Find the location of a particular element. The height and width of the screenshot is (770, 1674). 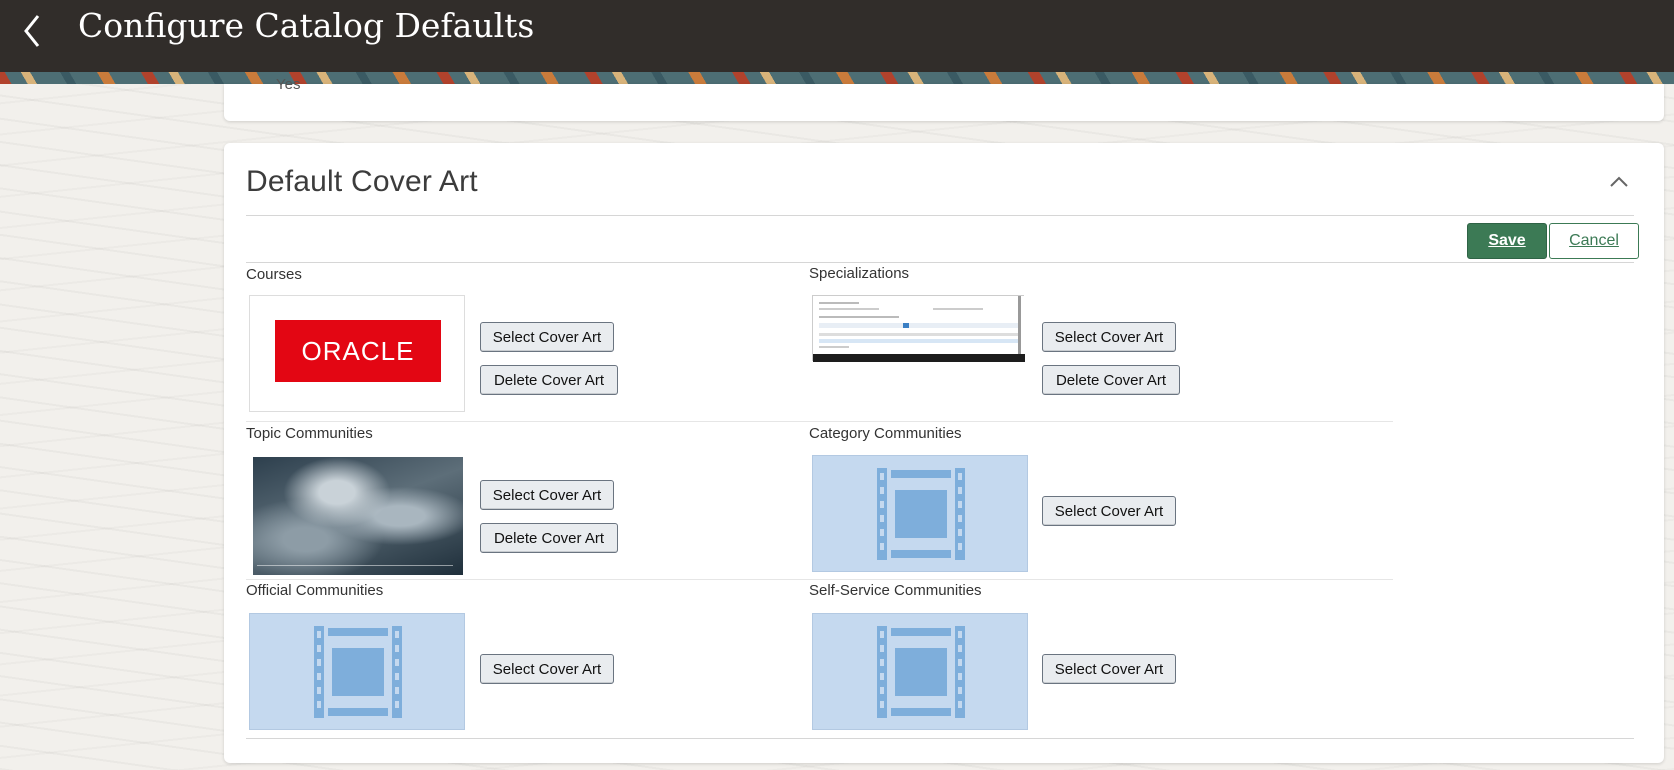

official-communities-cover-image is located at coordinates (357, 671).